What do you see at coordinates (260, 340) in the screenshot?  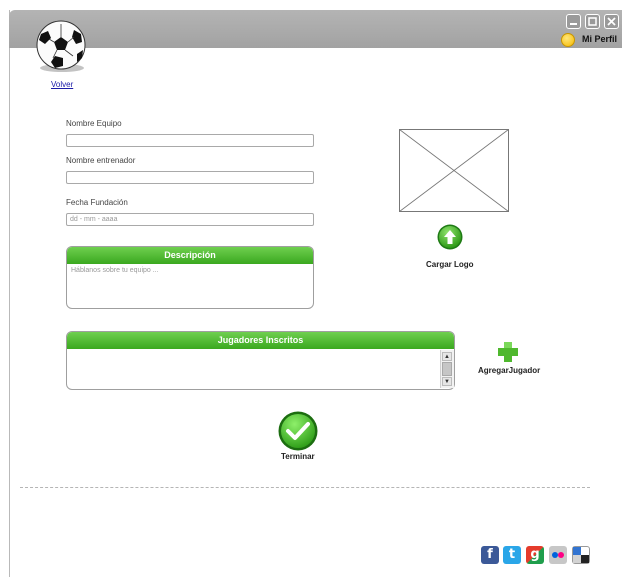 I see `players-title: Jugadores Inscritos` at bounding box center [260, 340].